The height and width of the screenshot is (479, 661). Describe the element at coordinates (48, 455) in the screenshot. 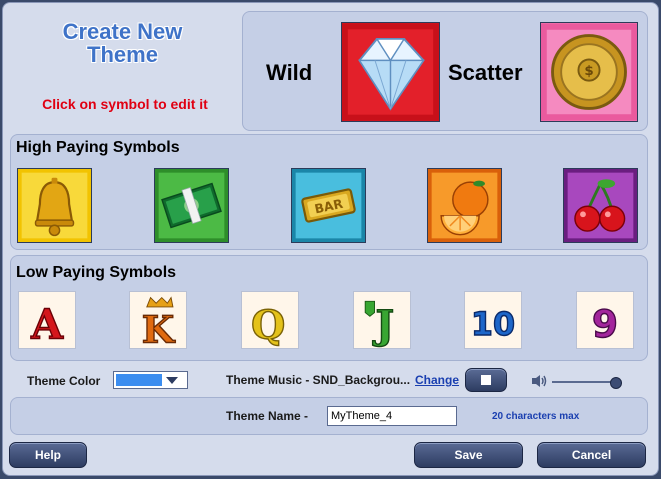

I see `help-button: Help` at that location.